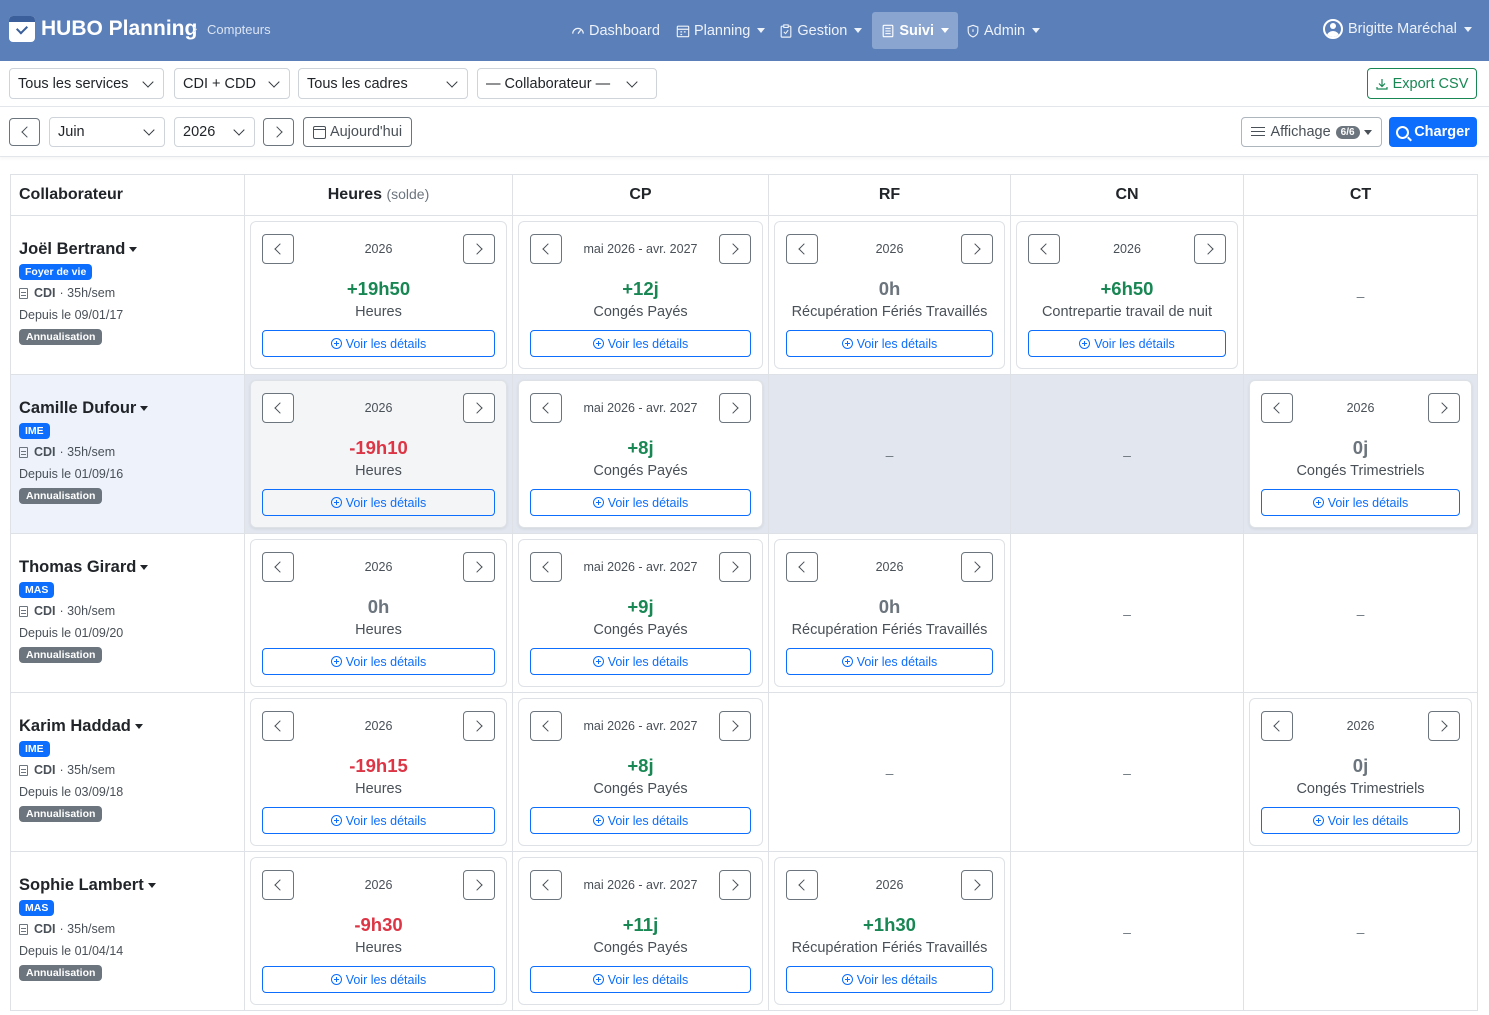 Image resolution: width=1489 pixels, height=1015 pixels. I want to click on collaborator-name-dropdown: Thomas Girard, so click(127, 567).